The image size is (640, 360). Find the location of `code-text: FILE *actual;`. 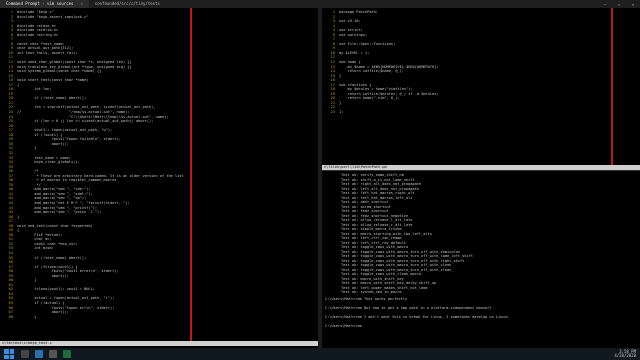

code-text: FILE *actual; is located at coordinates (40, 234).